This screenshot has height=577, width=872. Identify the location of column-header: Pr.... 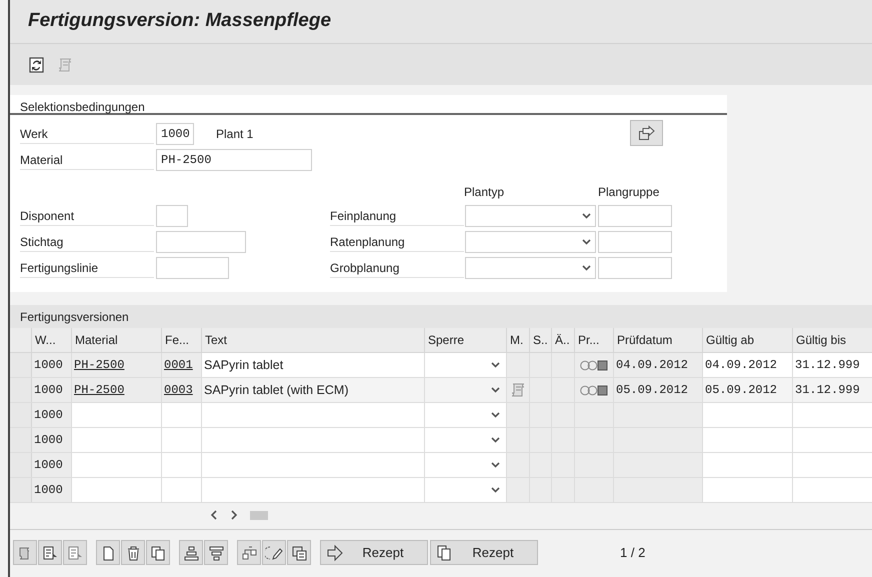
(594, 340).